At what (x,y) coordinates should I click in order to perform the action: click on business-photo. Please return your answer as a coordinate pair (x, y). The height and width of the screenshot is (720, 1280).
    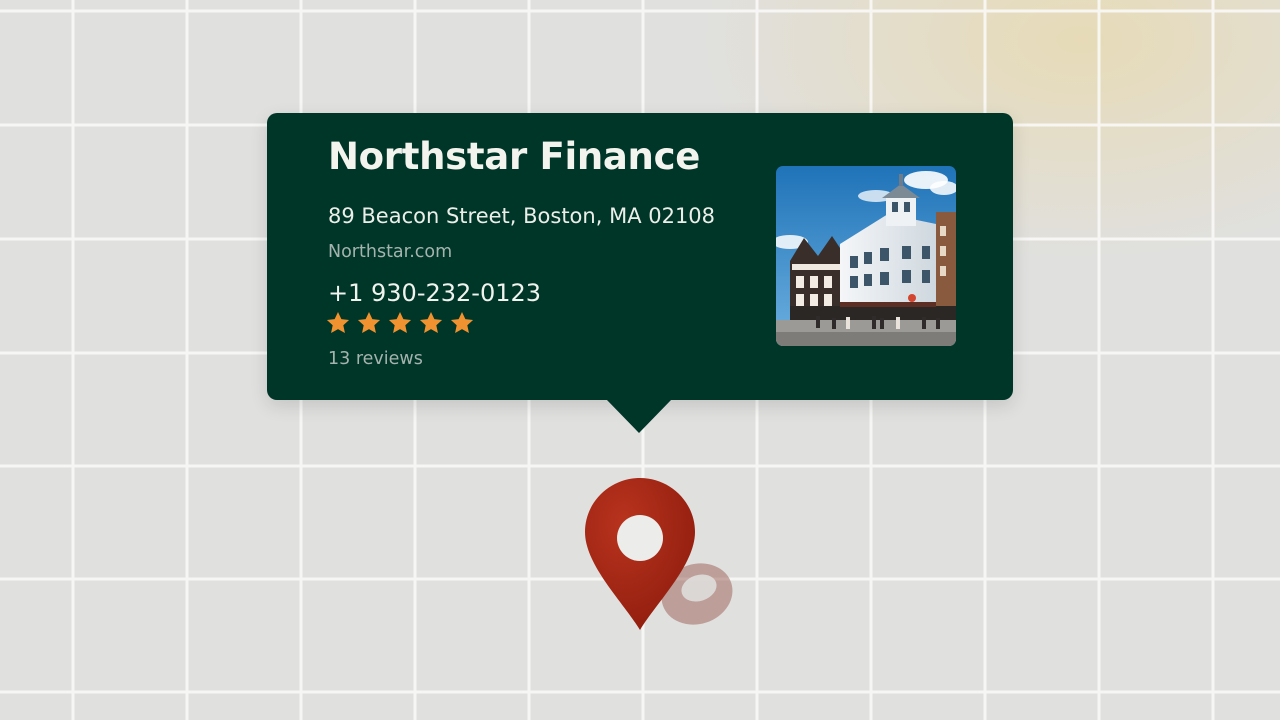
    Looking at the image, I should click on (866, 256).